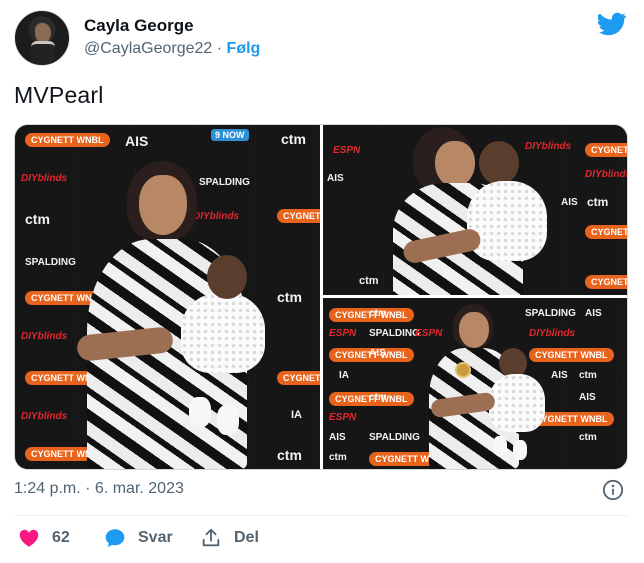 This screenshot has height=563, width=644. What do you see at coordinates (246, 537) in the screenshot?
I see `share-label: Del` at bounding box center [246, 537].